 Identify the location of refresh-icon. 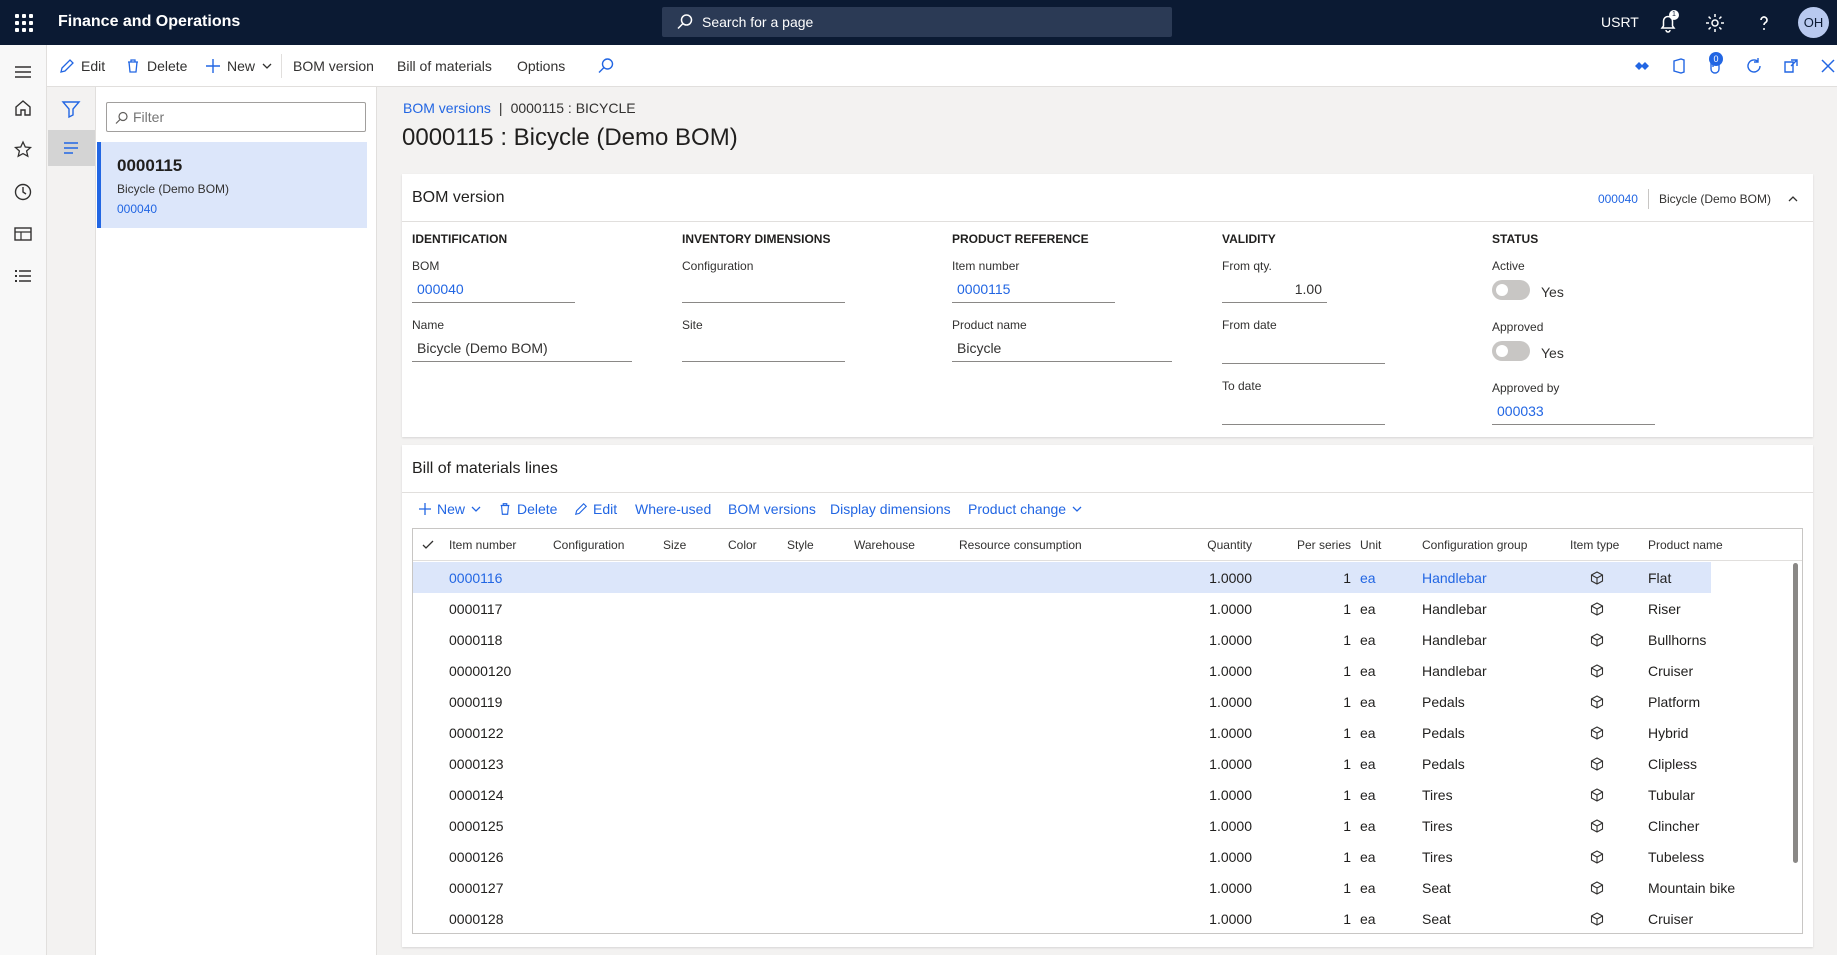
(1754, 66).